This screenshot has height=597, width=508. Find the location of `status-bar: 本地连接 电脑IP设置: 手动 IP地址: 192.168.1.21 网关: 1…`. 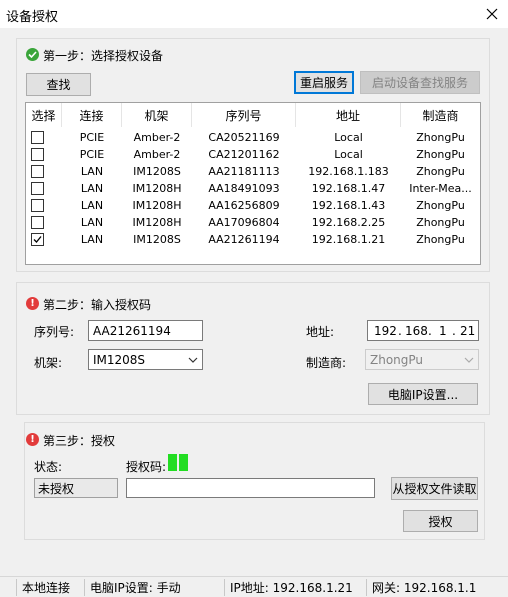

status-bar: 本地连接 电脑IP设置: 手动 IP地址: 192.168.1.21 网关: 1… is located at coordinates (254, 586).